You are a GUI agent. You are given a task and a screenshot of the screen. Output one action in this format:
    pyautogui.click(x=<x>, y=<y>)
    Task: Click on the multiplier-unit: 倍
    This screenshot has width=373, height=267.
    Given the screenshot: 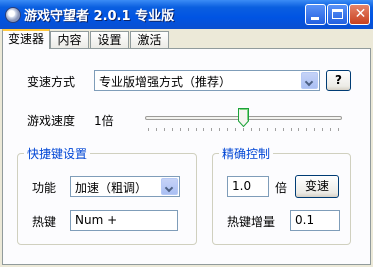 What is the action you would take?
    pyautogui.click(x=281, y=188)
    